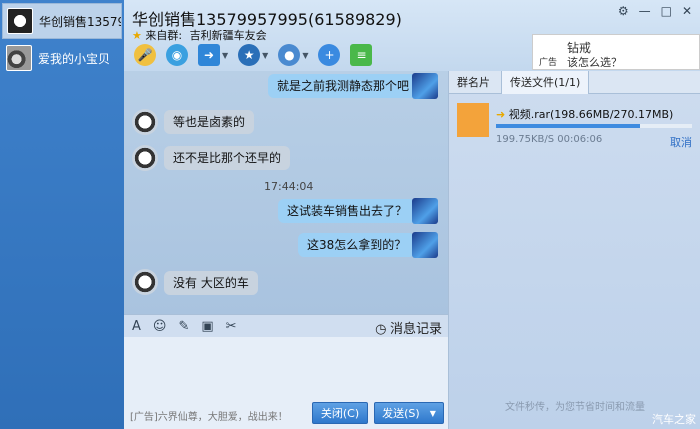 Image resolution: width=700 pixels, height=429 pixels. I want to click on message-bubble: 还不是比那个还早的, so click(227, 158).